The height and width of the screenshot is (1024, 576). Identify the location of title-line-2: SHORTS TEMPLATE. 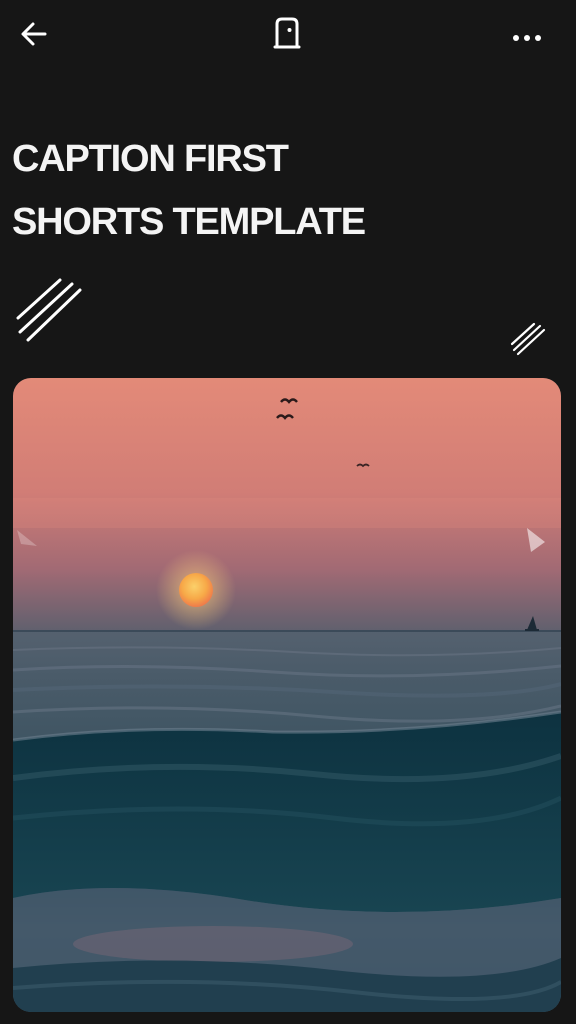
(189, 222).